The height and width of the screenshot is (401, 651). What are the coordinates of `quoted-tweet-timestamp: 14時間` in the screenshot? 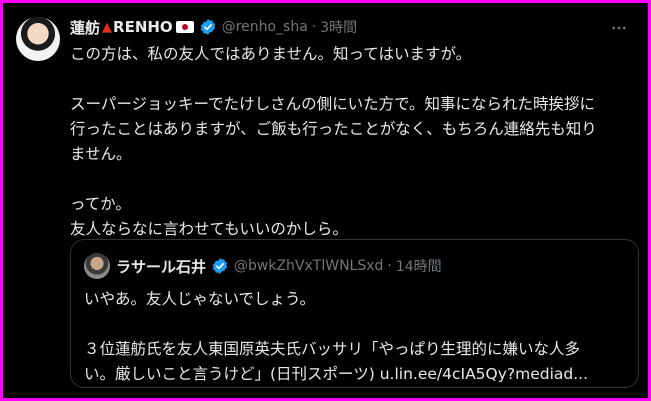 It's located at (419, 266).